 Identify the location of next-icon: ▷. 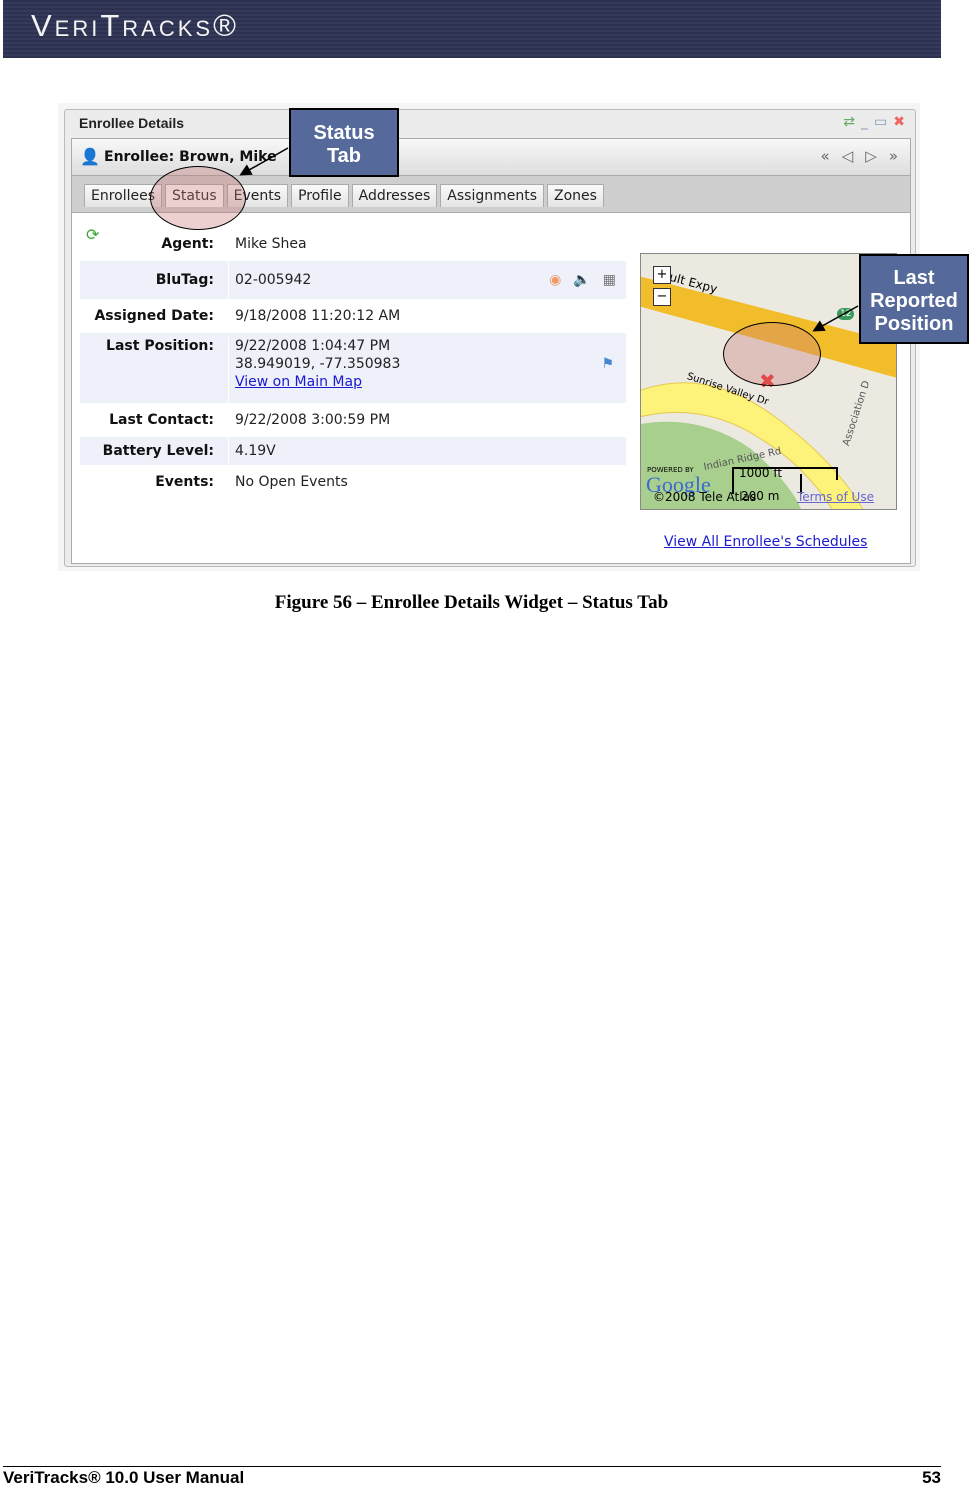
(871, 156).